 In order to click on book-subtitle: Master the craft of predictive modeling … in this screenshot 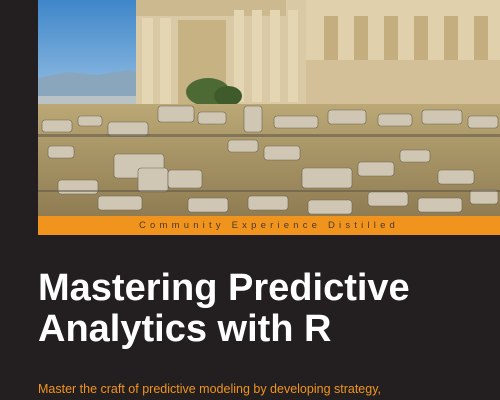, I will do `click(209, 389)`.